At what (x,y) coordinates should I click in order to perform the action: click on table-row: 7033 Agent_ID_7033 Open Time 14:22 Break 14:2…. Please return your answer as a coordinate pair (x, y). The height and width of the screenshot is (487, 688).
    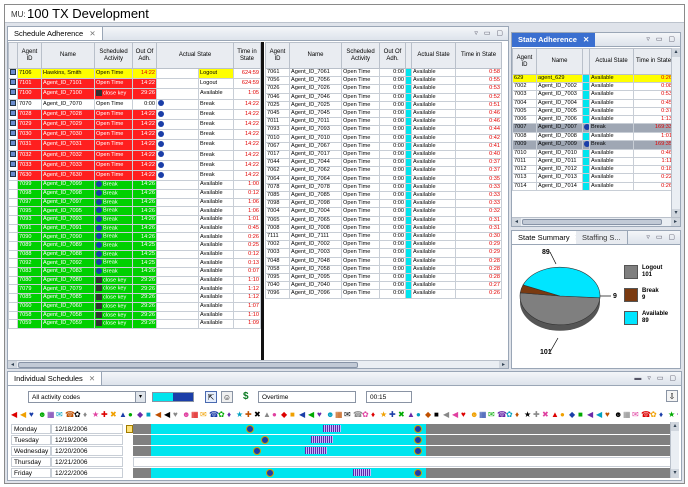
    Looking at the image, I should click on (135, 165).